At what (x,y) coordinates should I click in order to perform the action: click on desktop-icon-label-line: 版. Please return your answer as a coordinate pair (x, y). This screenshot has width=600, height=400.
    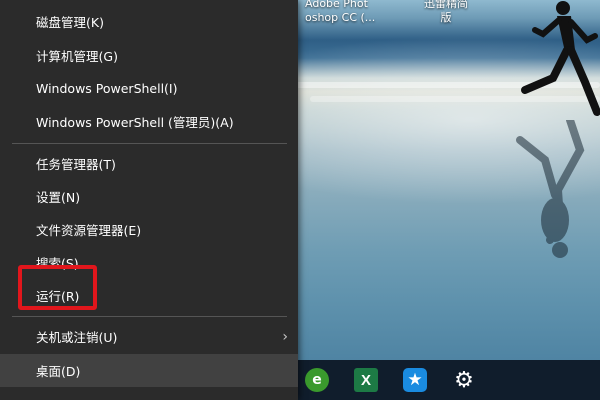
    Looking at the image, I should click on (446, 17).